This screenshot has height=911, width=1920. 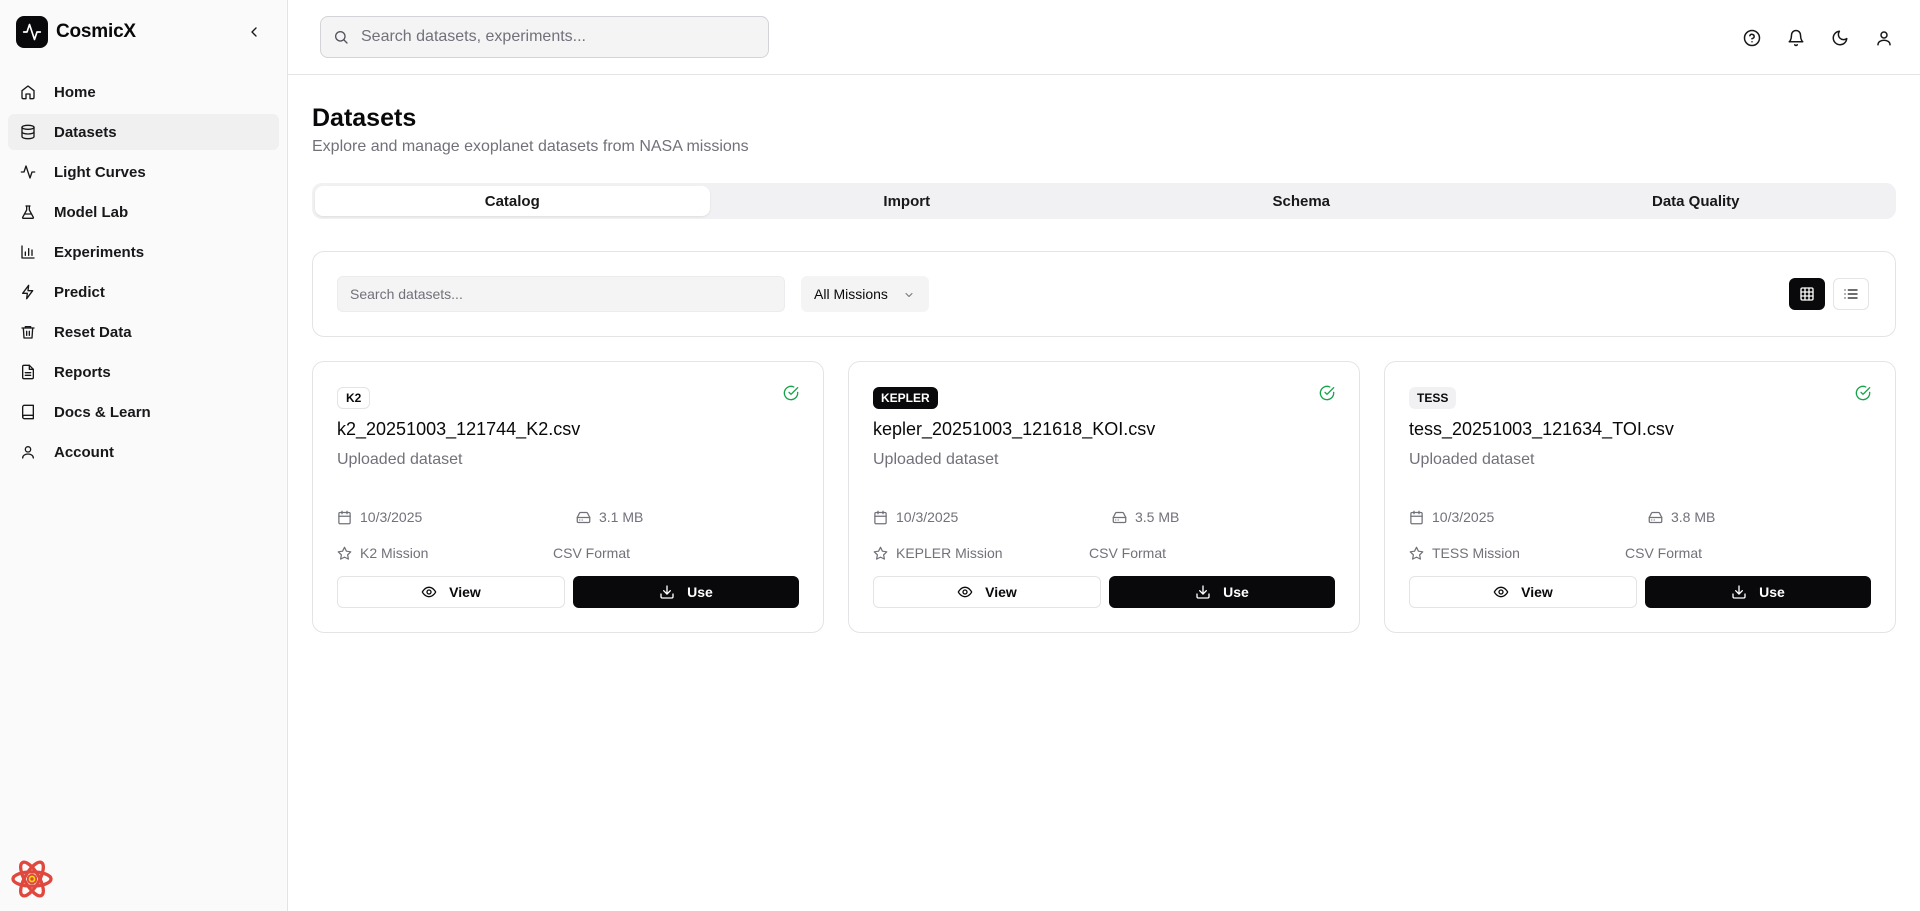 I want to click on tab-catalog: Catalog, so click(x=512, y=201).